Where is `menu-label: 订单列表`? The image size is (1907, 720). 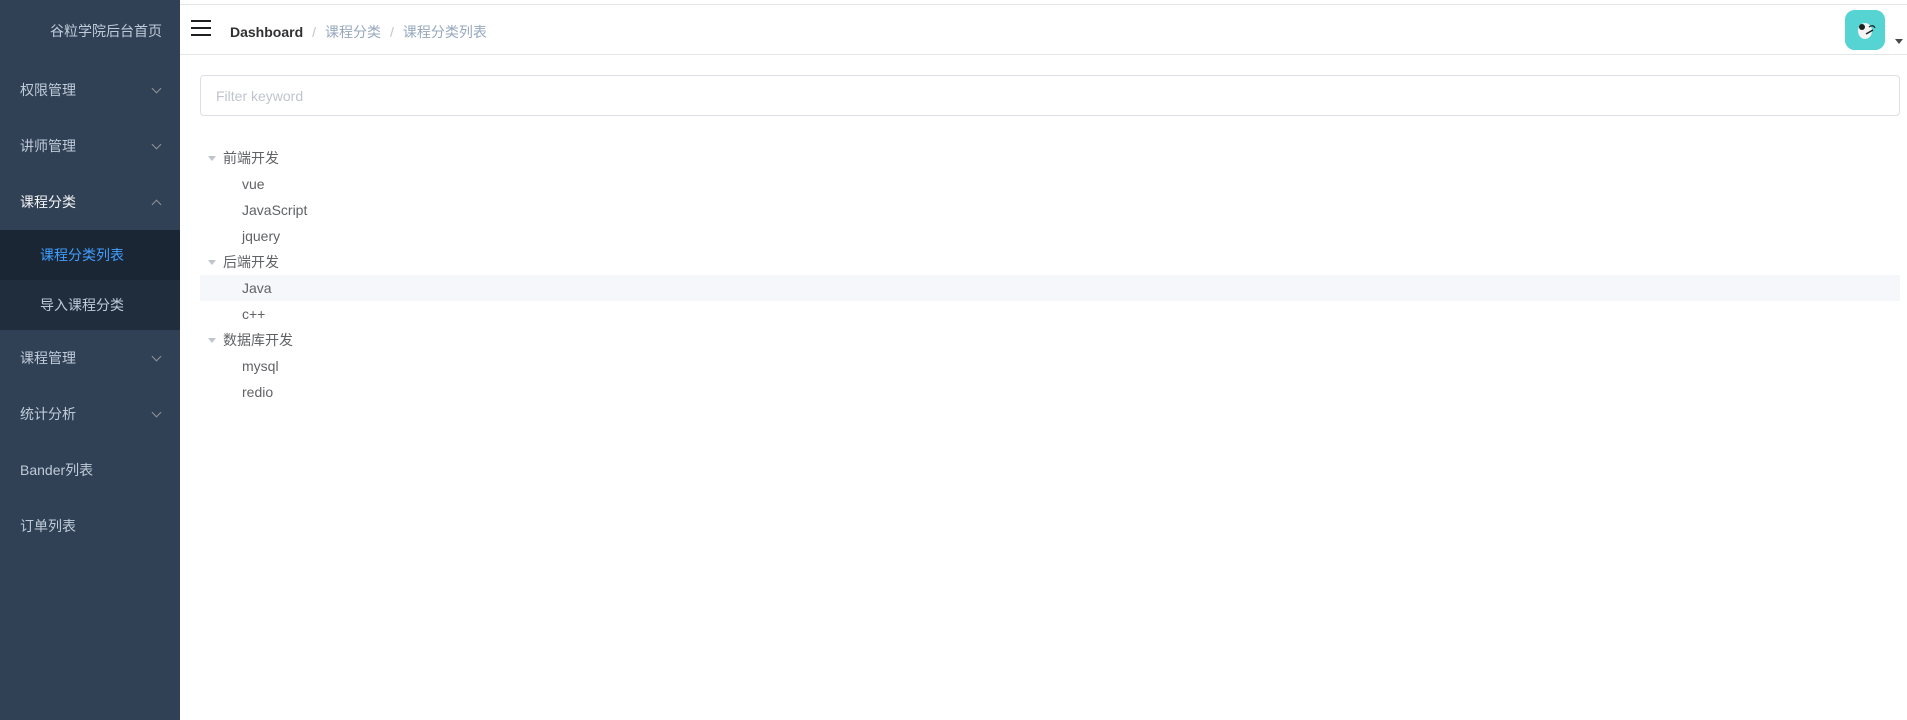
menu-label: 订单列表 is located at coordinates (48, 526).